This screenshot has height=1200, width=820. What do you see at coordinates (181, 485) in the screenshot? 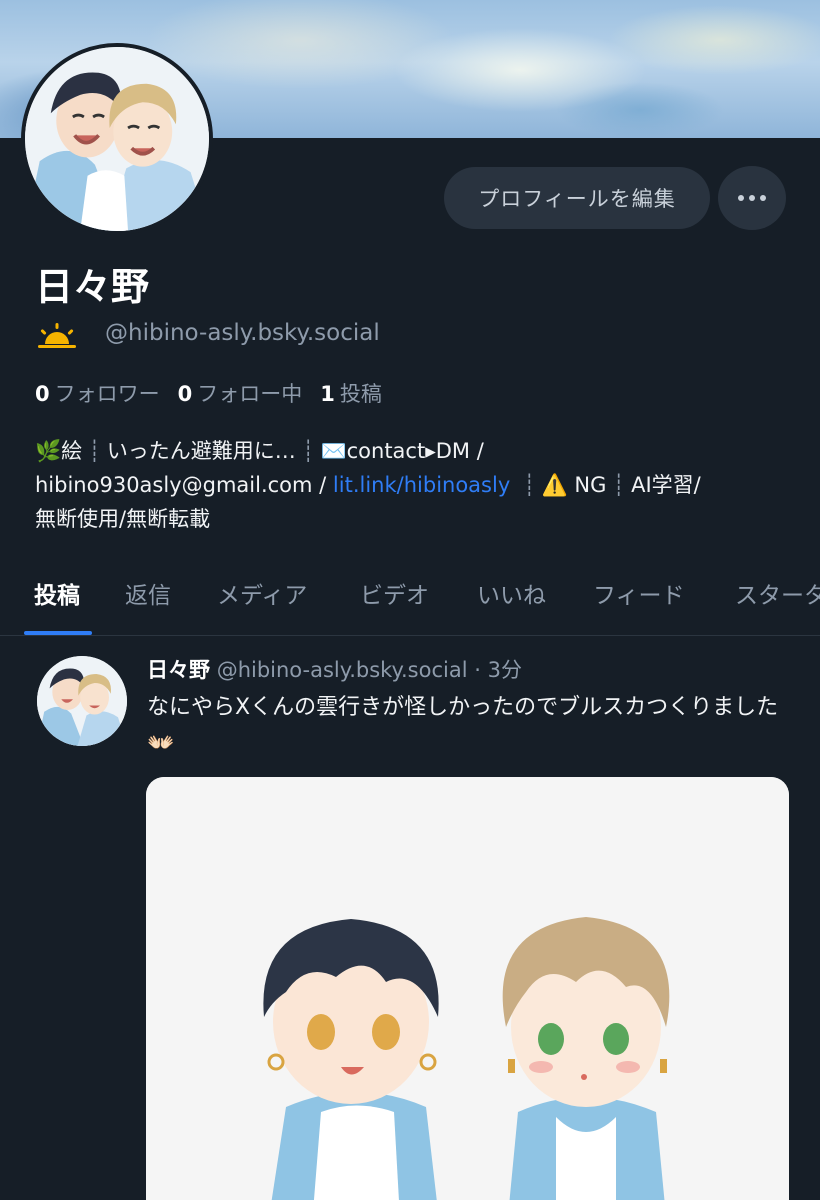
I see `bio-email: hibino930asly@gmail.com /` at bounding box center [181, 485].